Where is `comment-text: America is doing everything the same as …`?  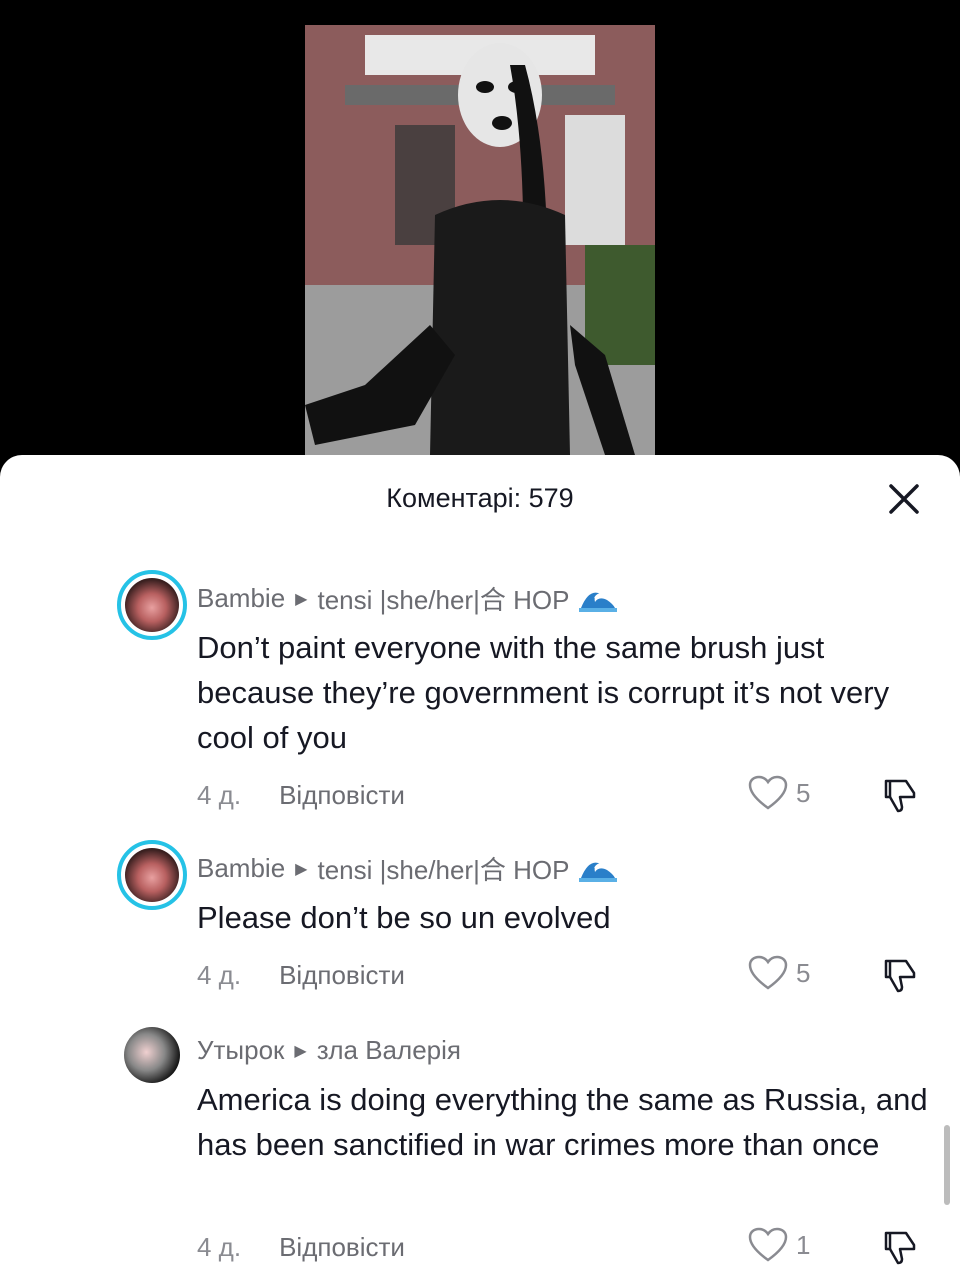 comment-text: America is doing everything the same as … is located at coordinates (562, 1122).